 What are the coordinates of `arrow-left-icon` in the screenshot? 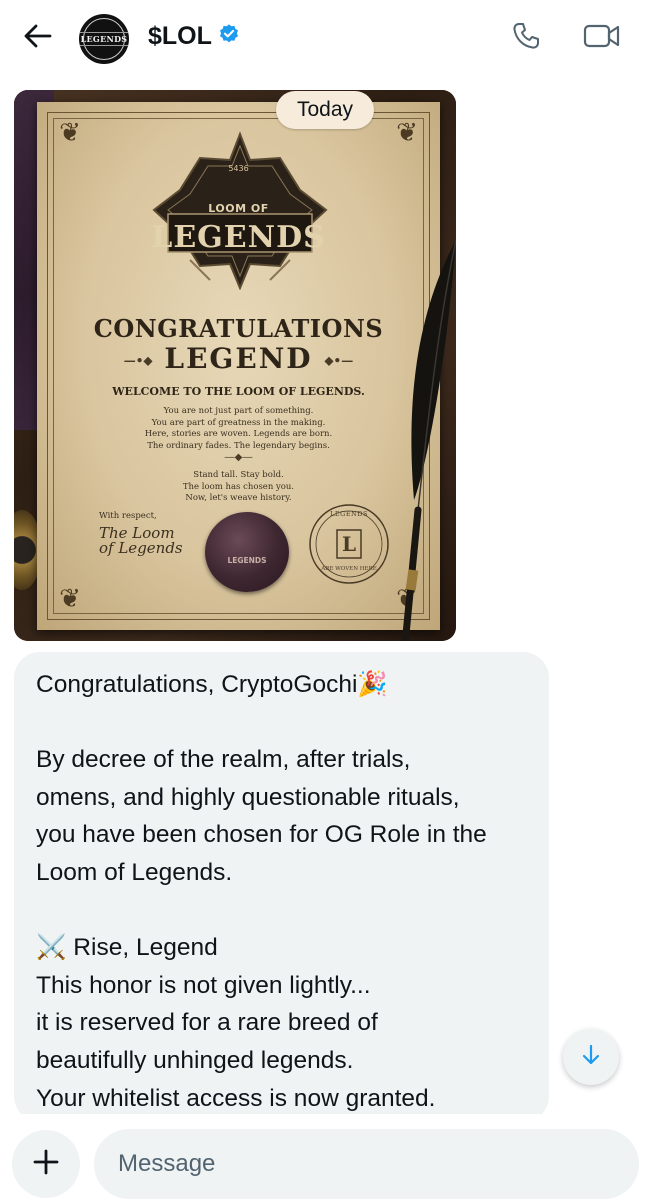 It's located at (38, 38).